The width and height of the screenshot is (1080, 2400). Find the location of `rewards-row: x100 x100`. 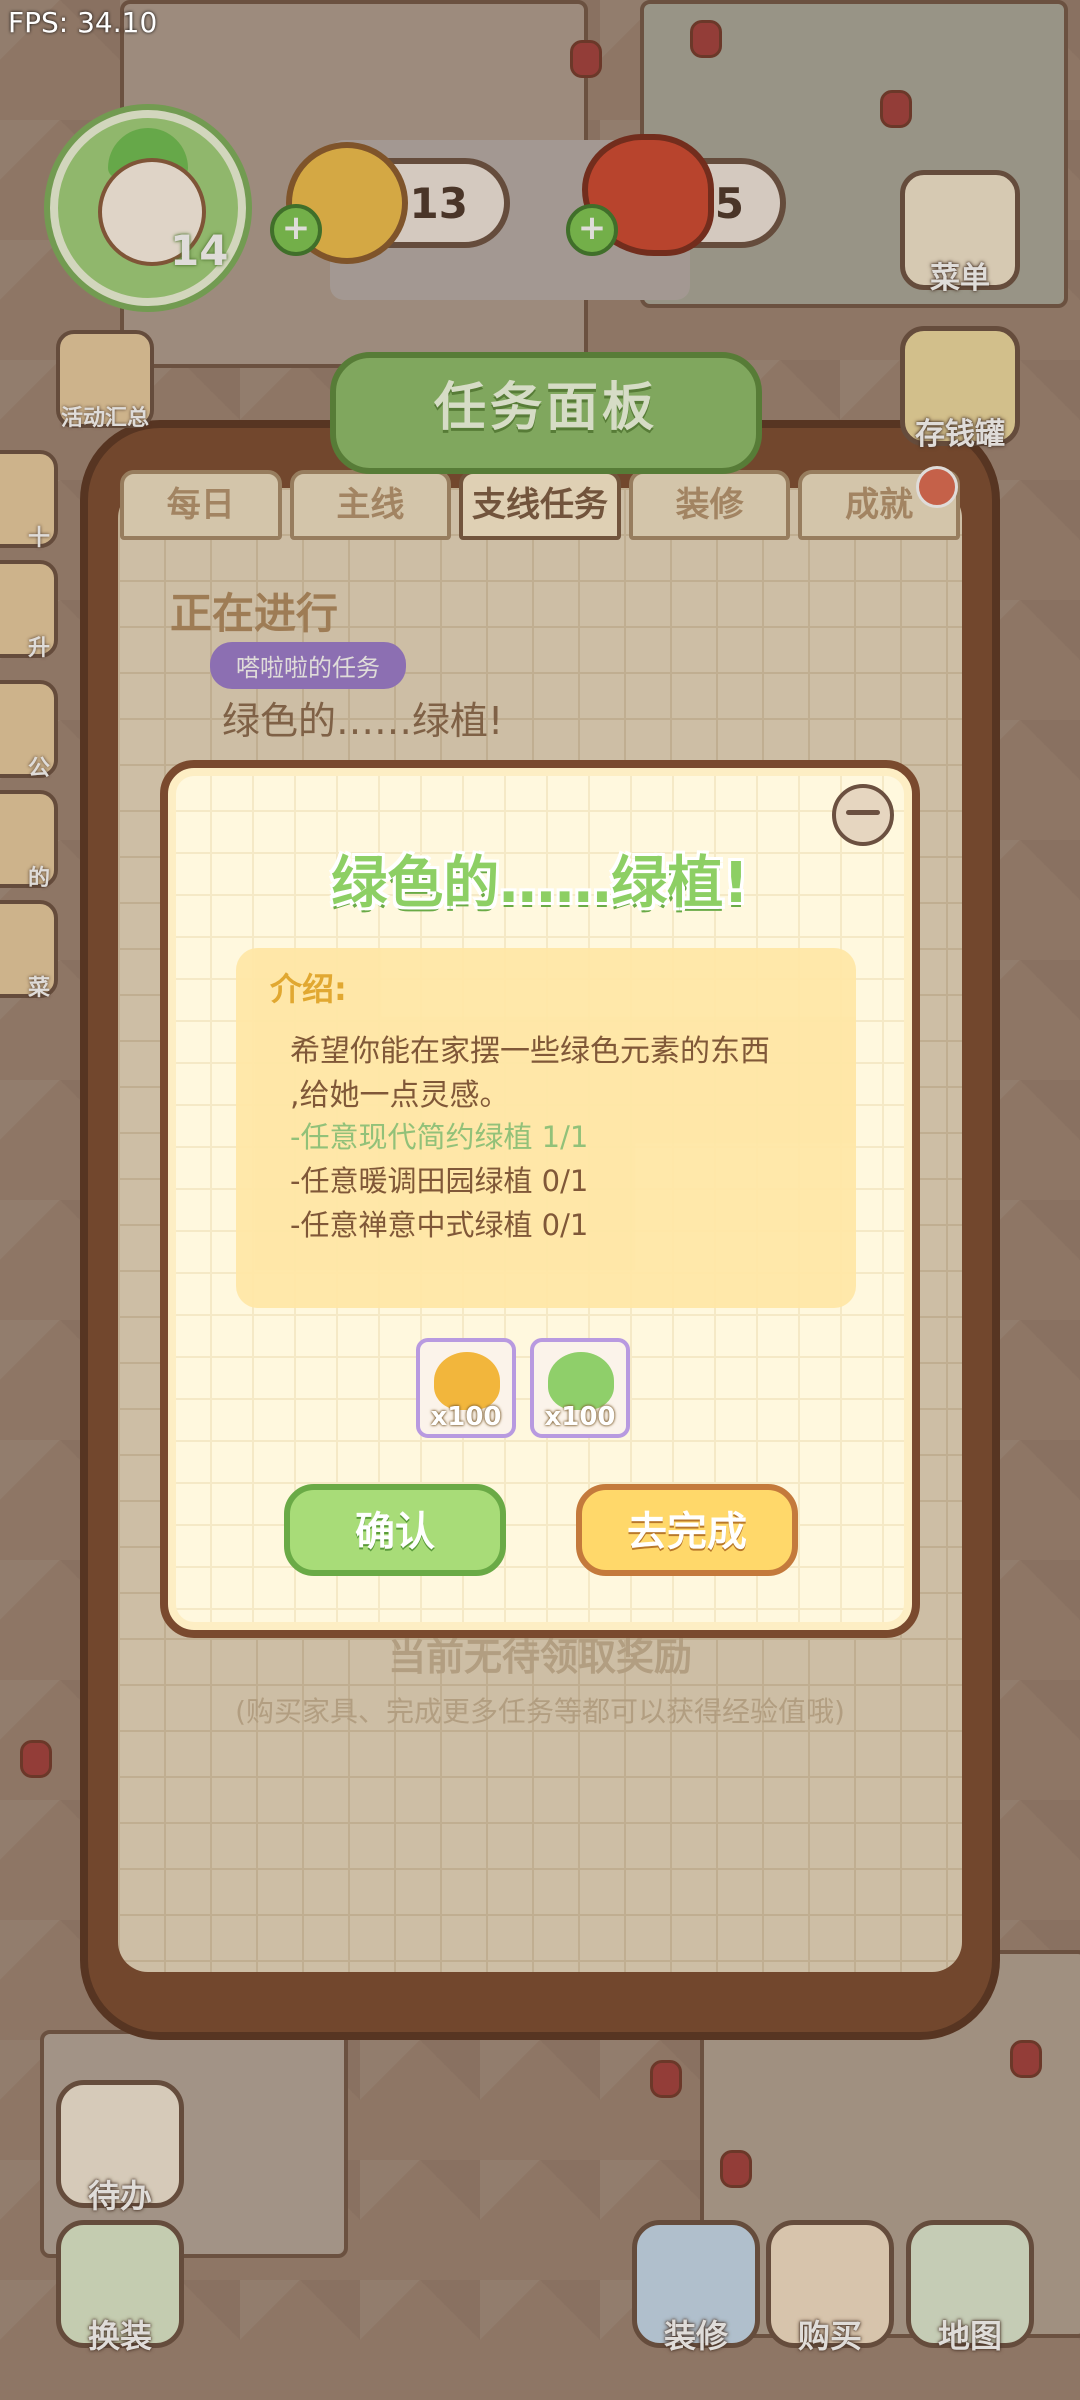

rewards-row: x100 x100 is located at coordinates (523, 1388).